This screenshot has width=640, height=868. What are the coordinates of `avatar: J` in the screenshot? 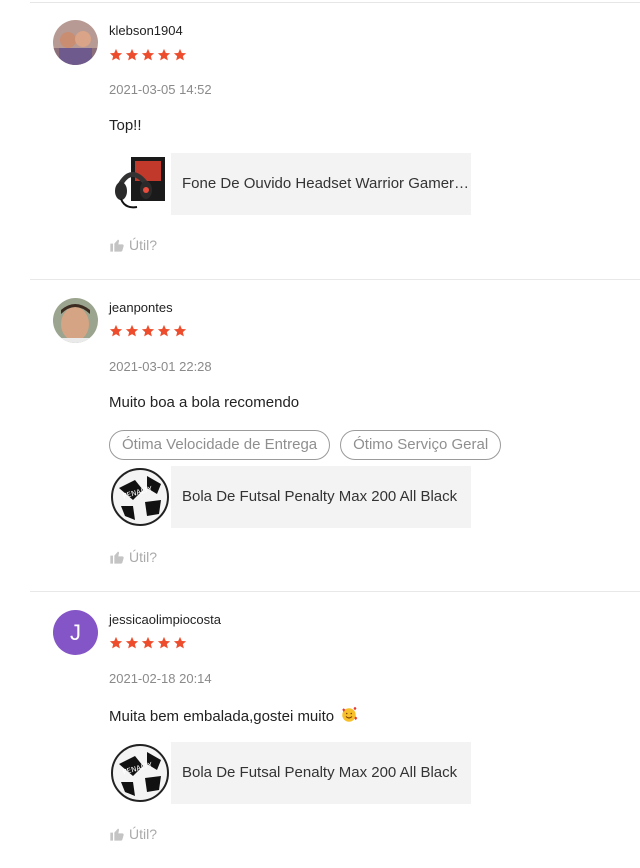 It's located at (75, 632).